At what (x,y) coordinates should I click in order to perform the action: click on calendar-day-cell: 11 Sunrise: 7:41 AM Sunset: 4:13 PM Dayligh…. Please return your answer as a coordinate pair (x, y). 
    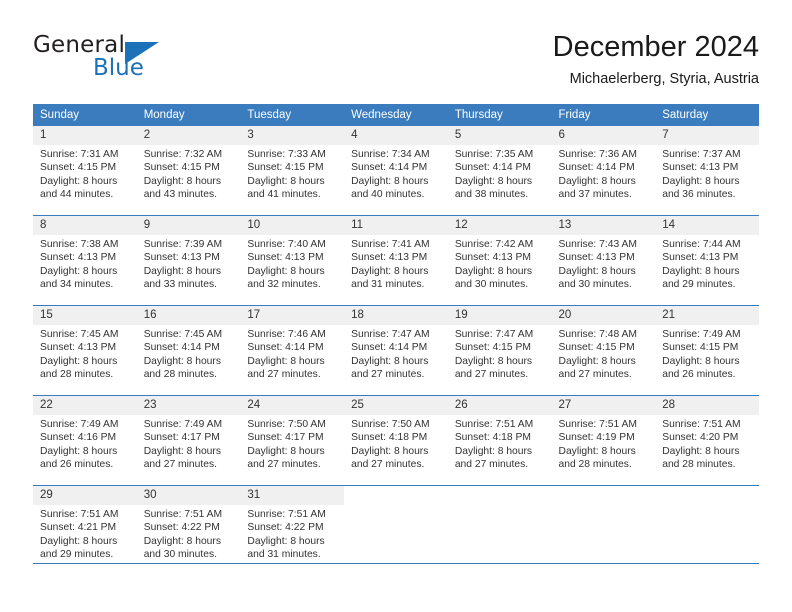
    Looking at the image, I should click on (396, 260).